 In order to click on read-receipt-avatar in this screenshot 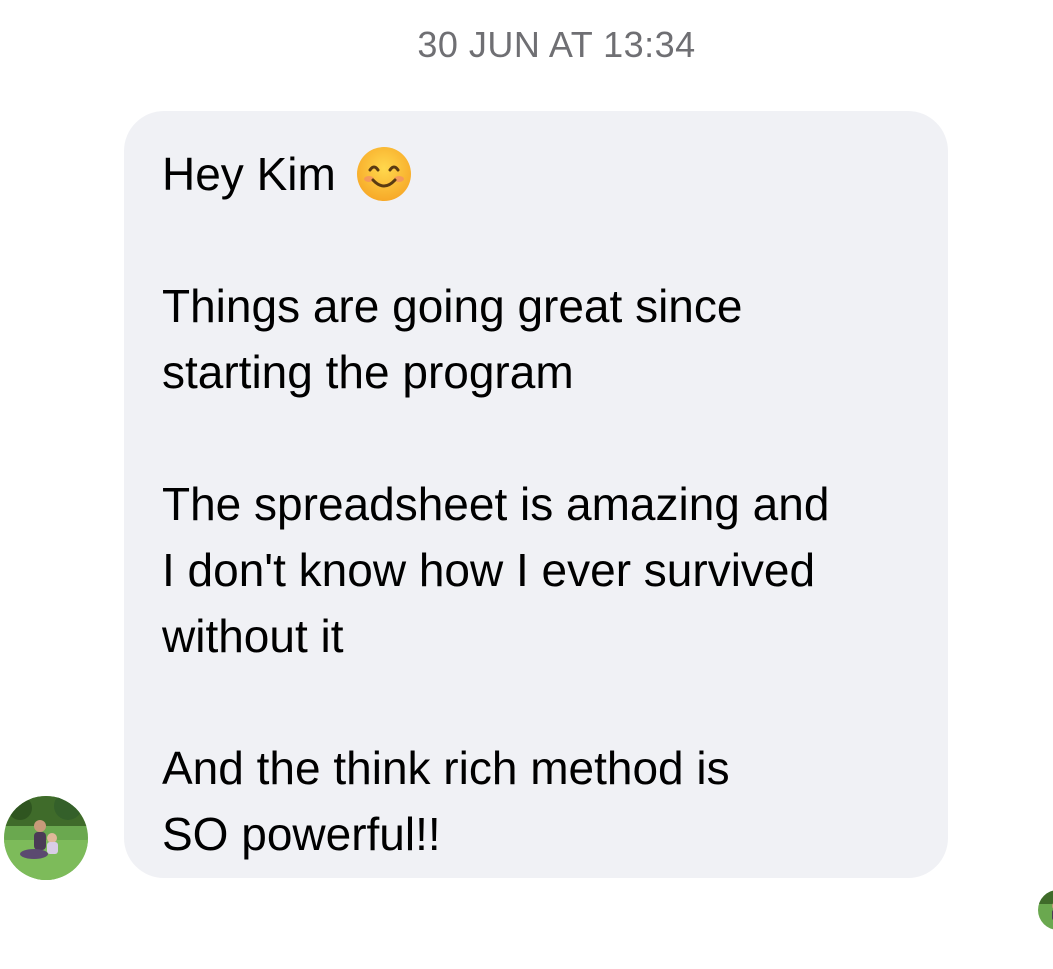, I will do `click(1045, 910)`.